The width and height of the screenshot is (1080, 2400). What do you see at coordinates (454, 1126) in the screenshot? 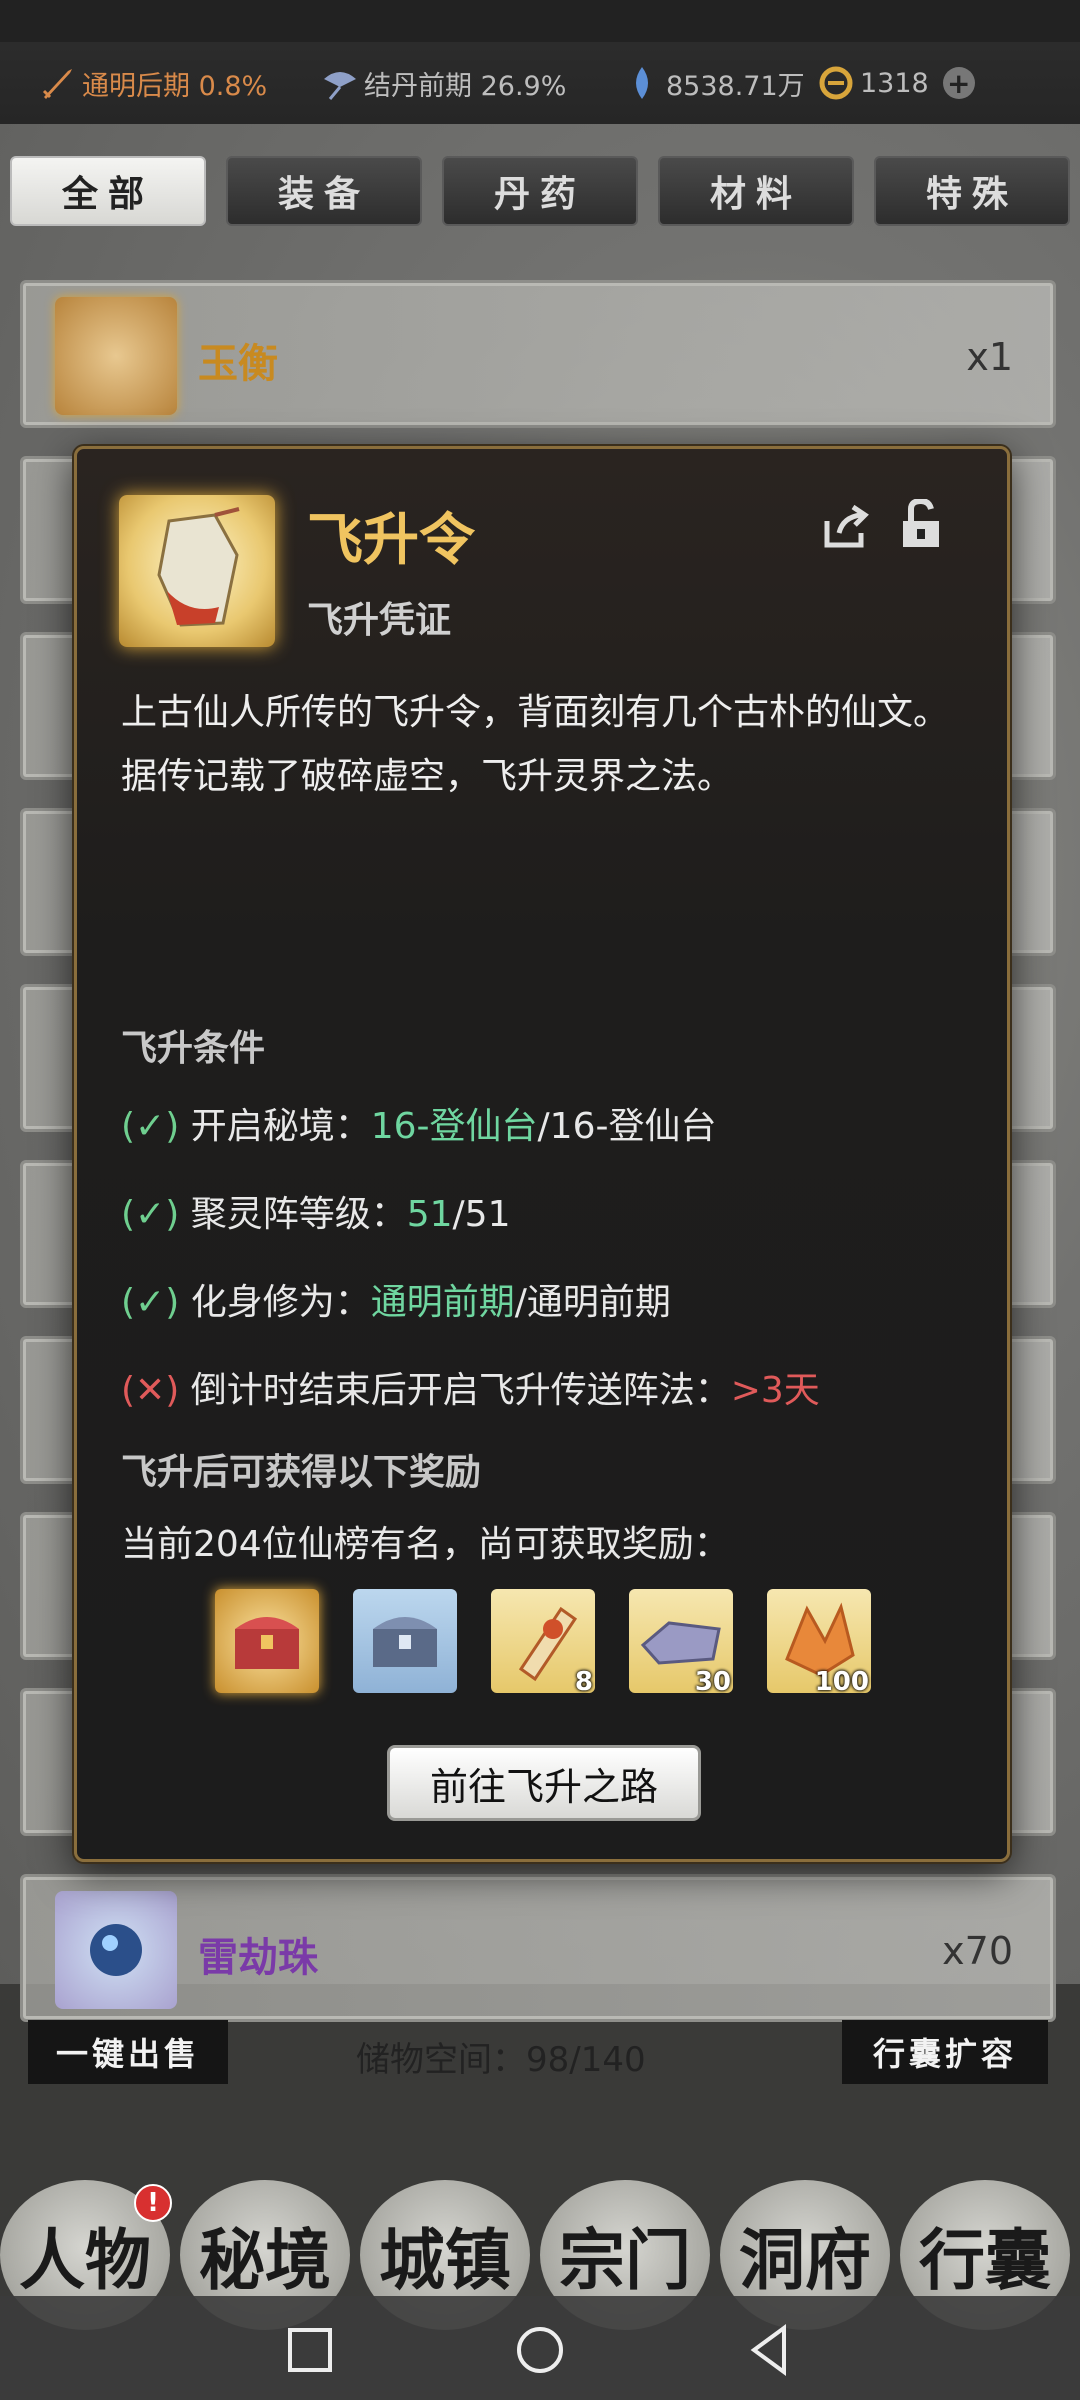
I see `condition-current: 16-登仙台` at bounding box center [454, 1126].